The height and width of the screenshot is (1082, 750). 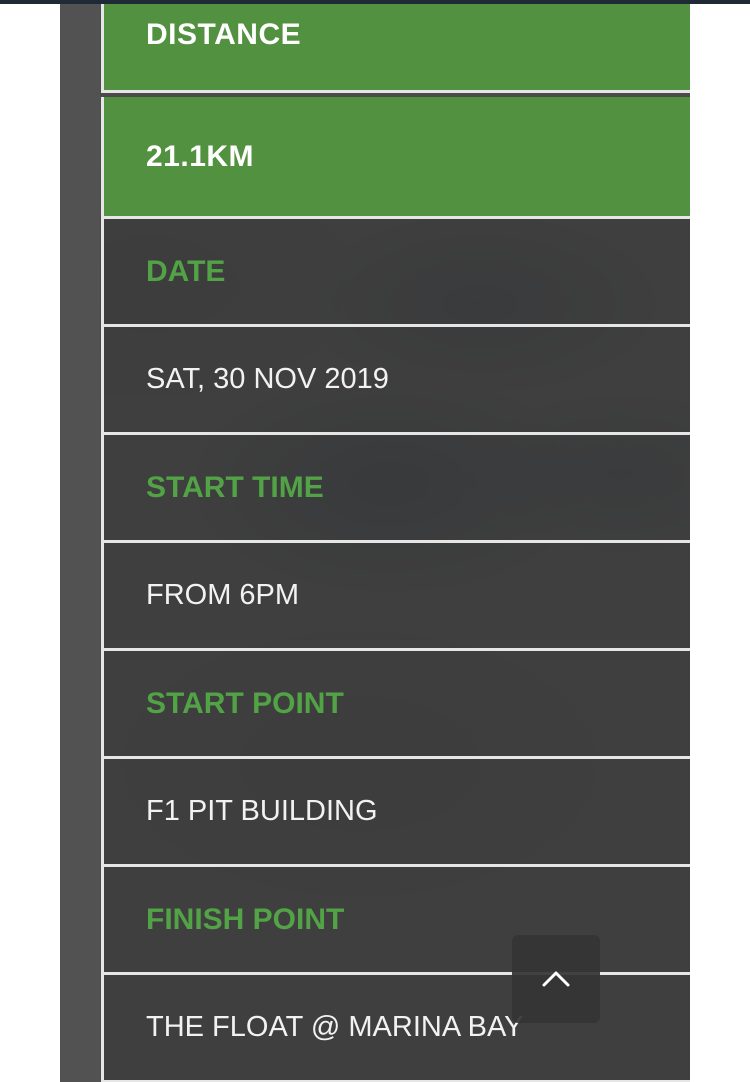 I want to click on distance-label-row: DISTANCE, so click(x=395, y=48).